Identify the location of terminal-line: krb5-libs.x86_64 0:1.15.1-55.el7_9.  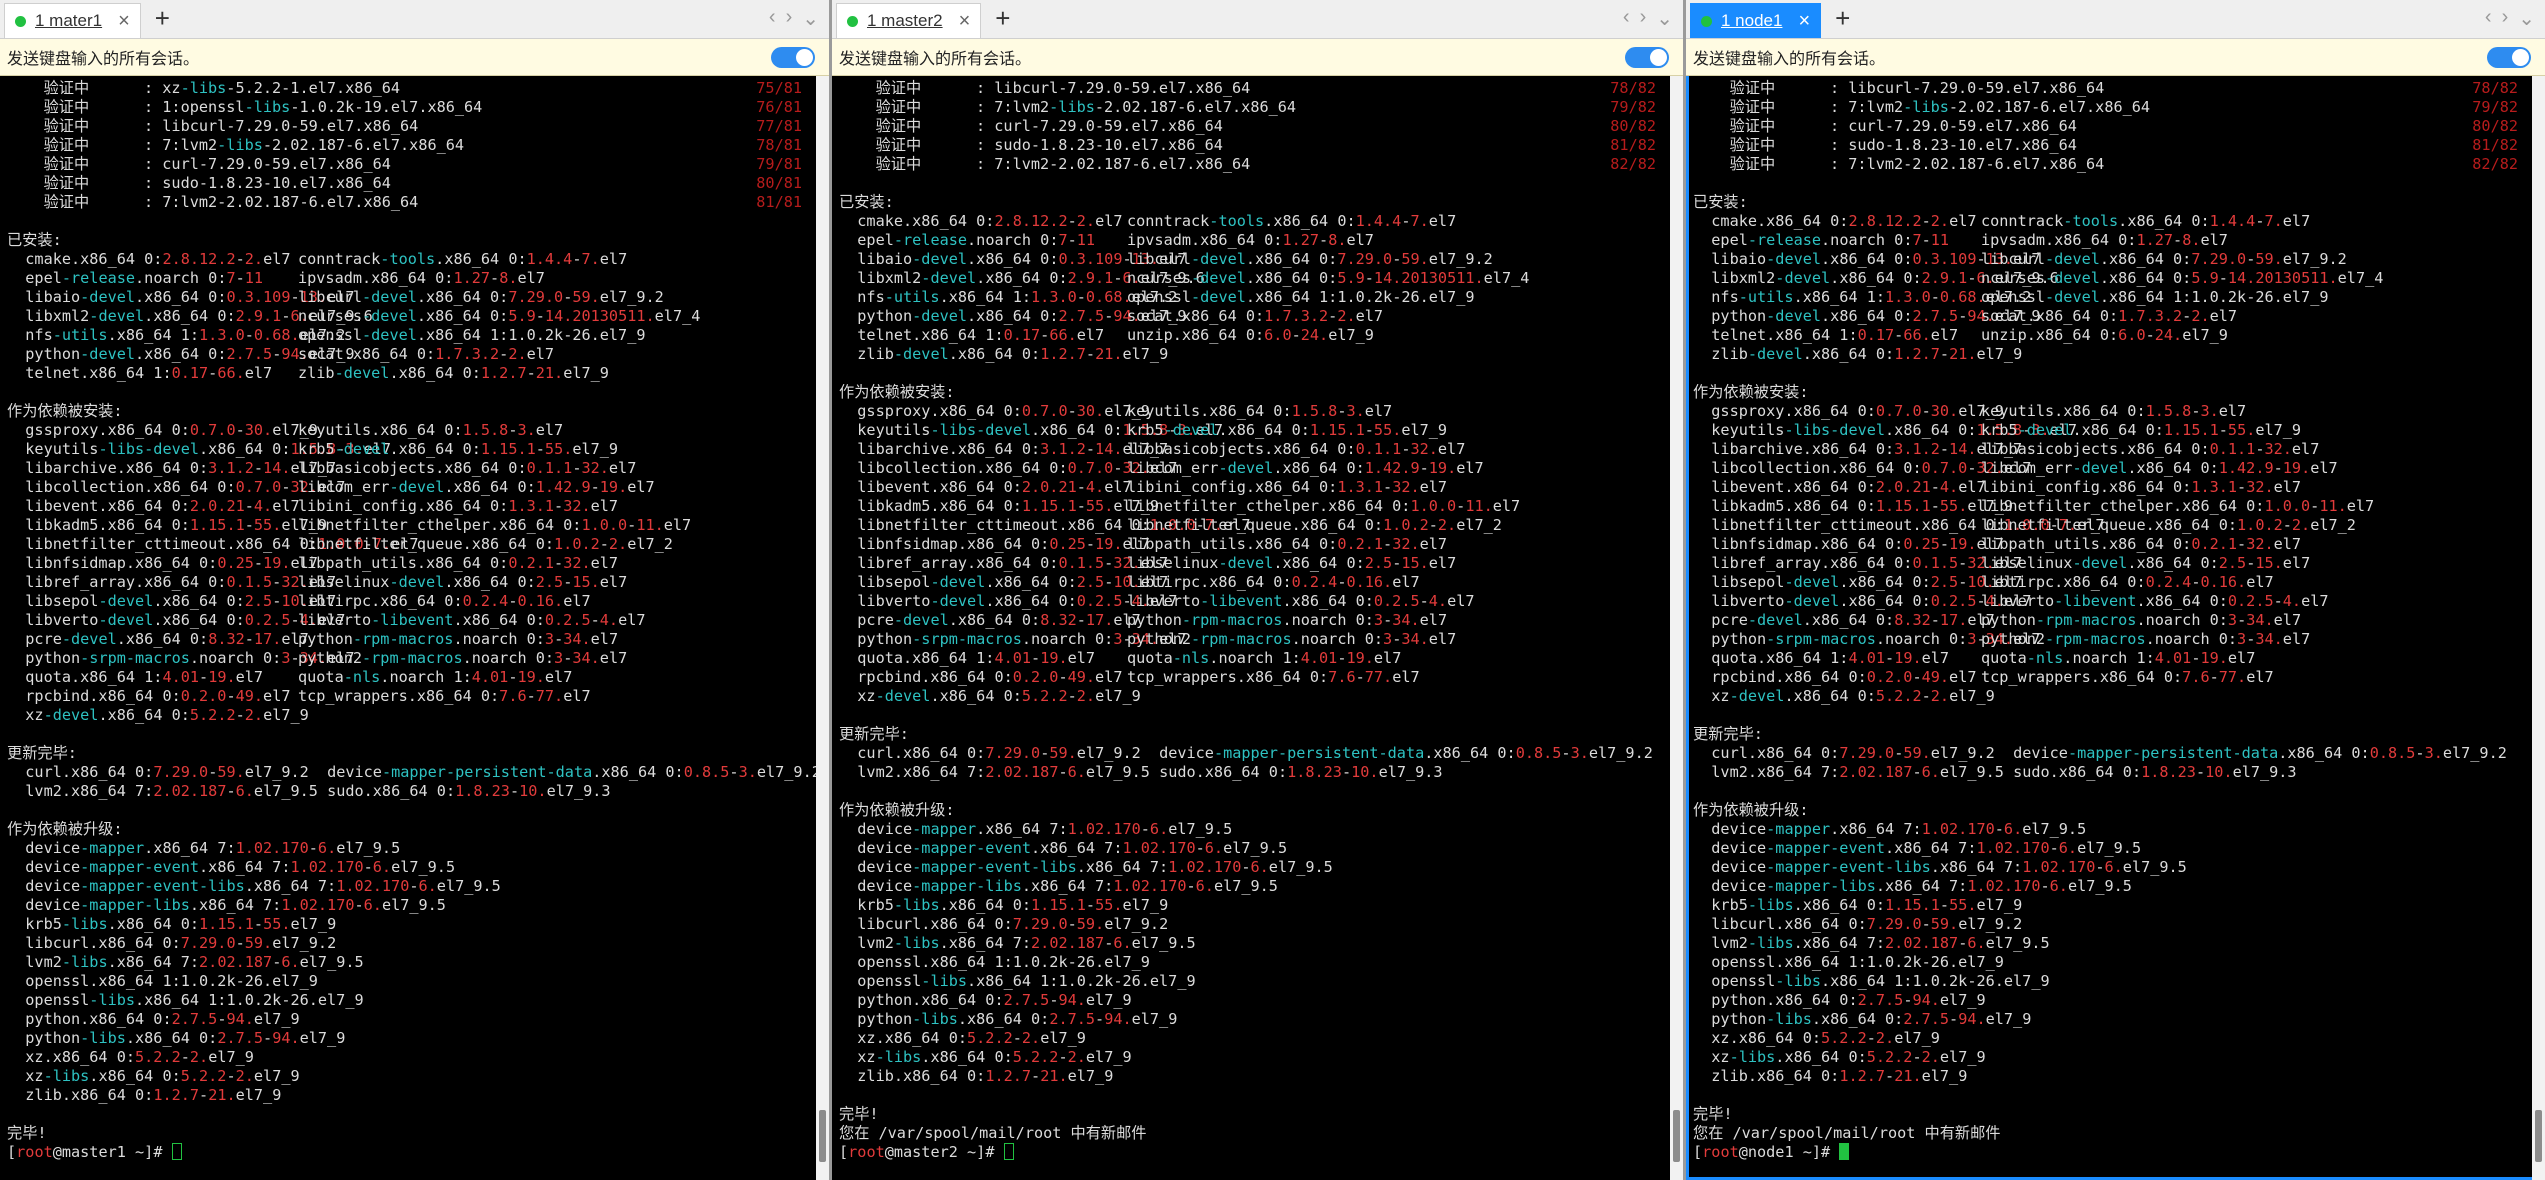
(1858, 905).